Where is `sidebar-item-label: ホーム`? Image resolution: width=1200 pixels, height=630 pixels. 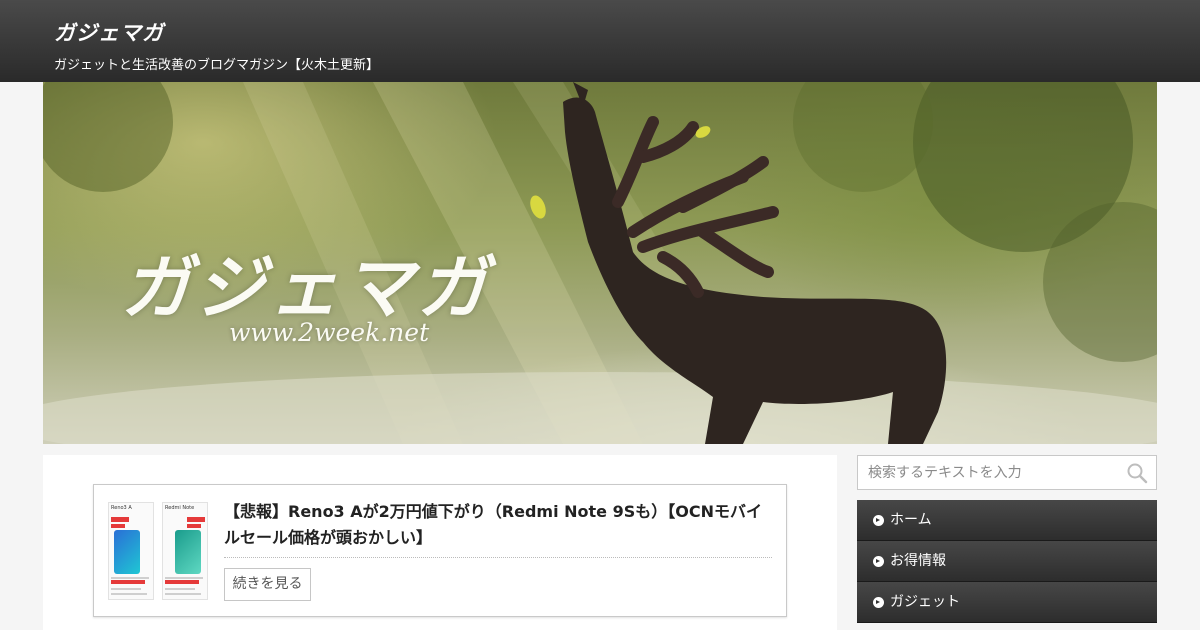 sidebar-item-label: ホーム is located at coordinates (911, 520).